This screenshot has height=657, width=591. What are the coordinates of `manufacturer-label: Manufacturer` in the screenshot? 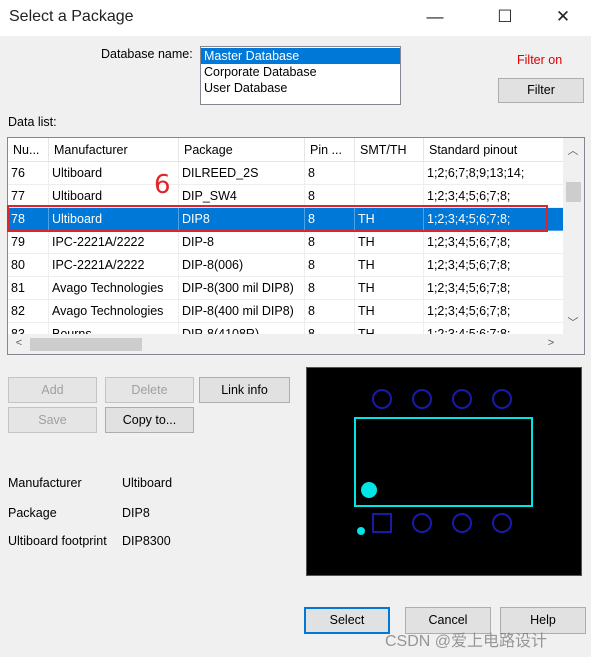 It's located at (45, 483).